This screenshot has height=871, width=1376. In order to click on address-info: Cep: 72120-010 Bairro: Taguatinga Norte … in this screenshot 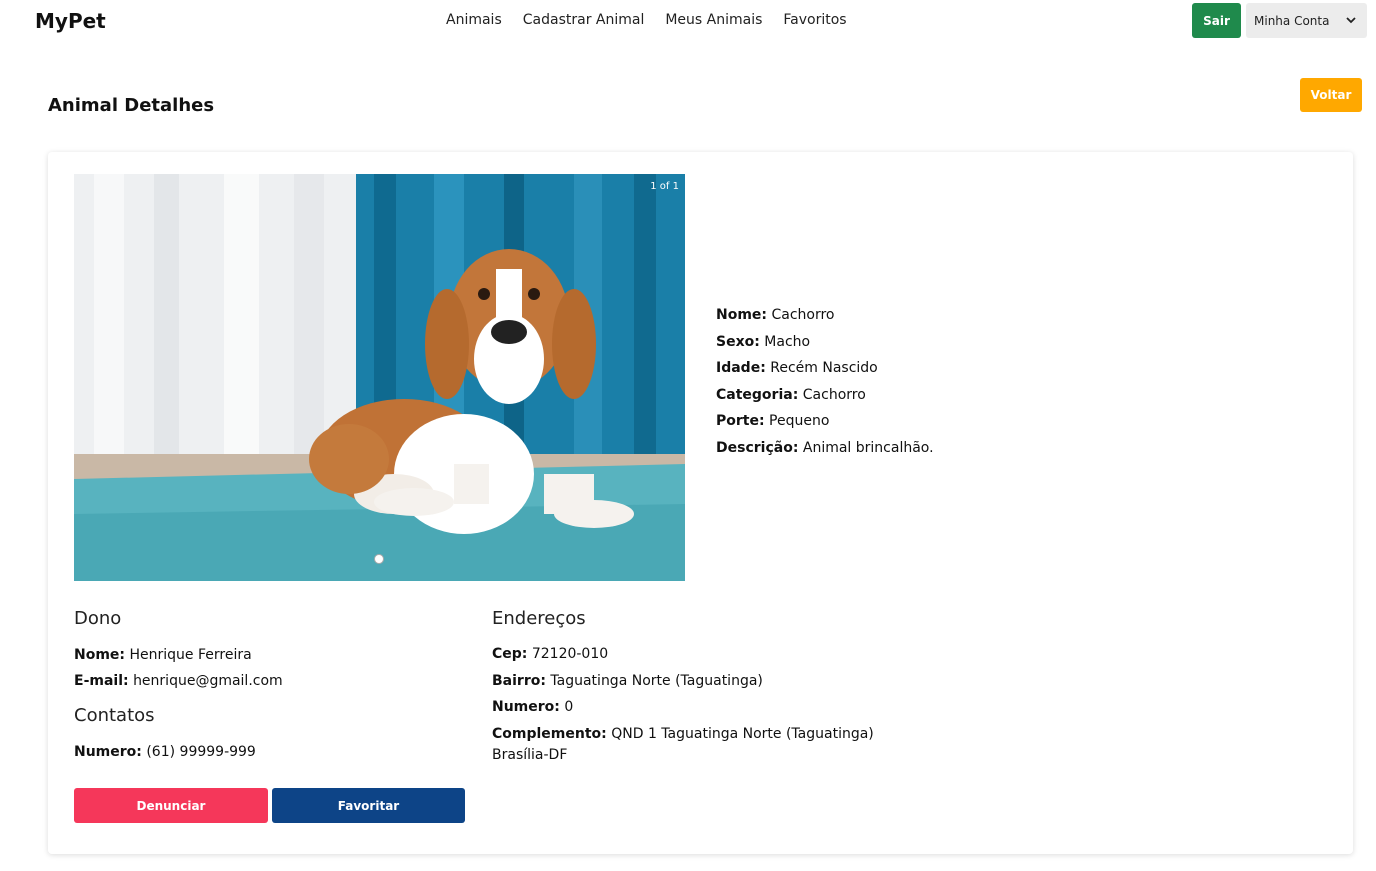, I will do `click(683, 703)`.